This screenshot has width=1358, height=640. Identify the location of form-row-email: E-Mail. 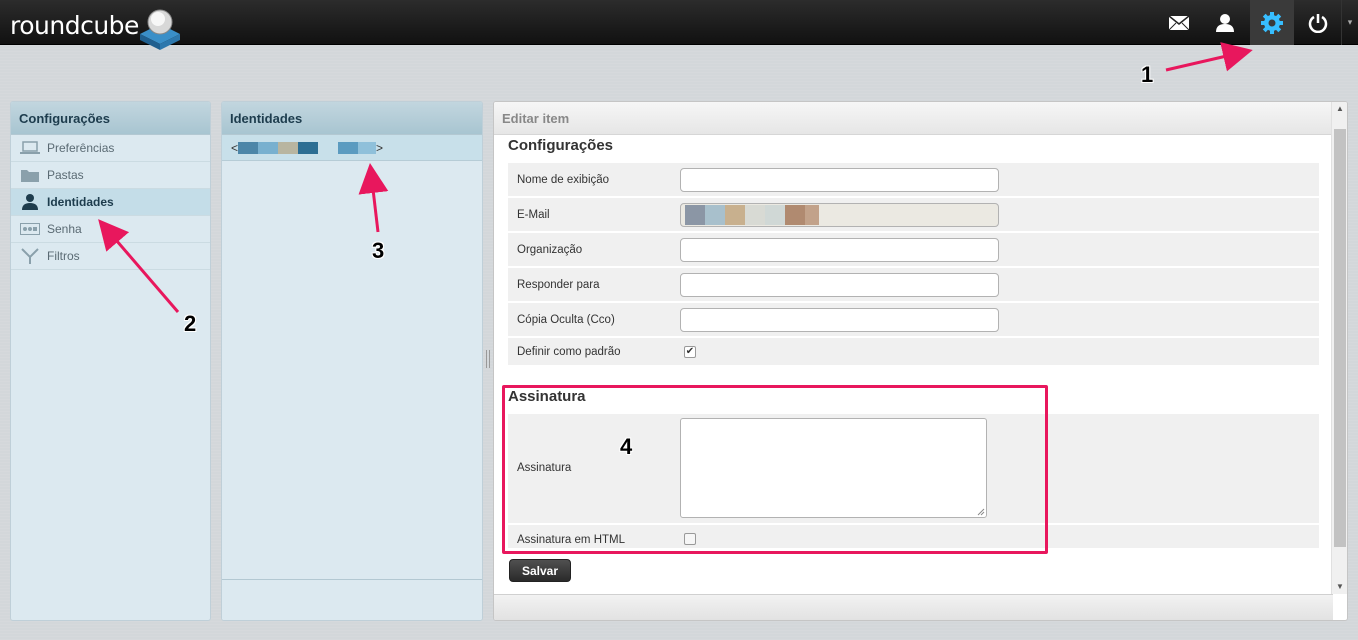
(913, 215).